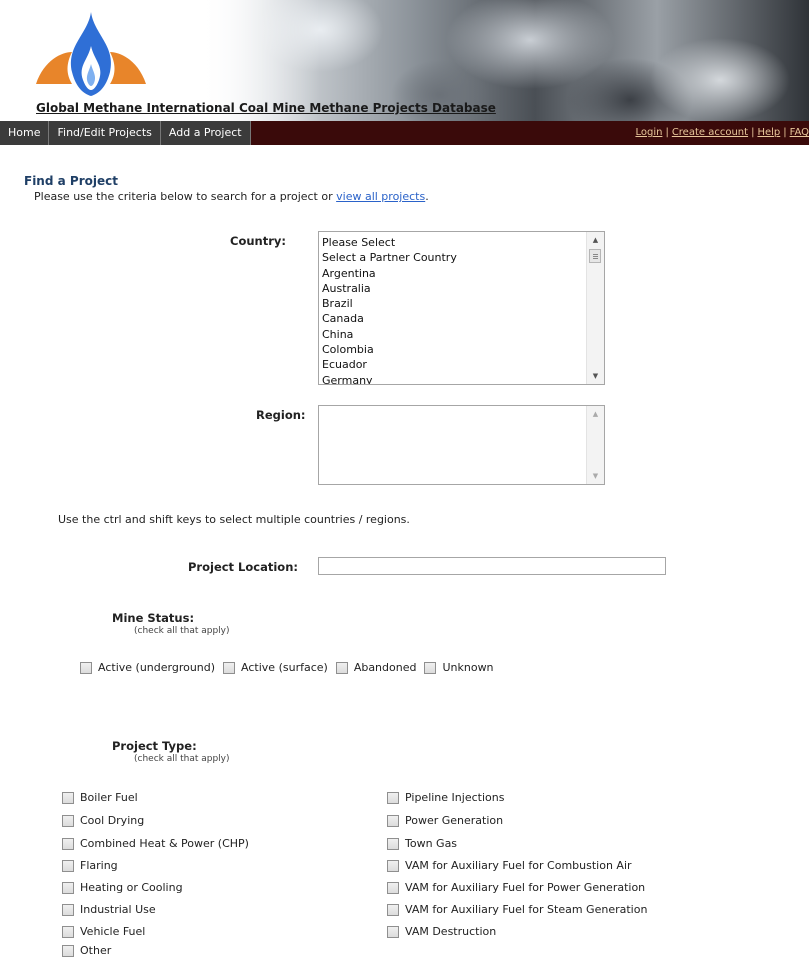  What do you see at coordinates (68, 931) in the screenshot?
I see `vehicle-fuel-checkbox` at bounding box center [68, 931].